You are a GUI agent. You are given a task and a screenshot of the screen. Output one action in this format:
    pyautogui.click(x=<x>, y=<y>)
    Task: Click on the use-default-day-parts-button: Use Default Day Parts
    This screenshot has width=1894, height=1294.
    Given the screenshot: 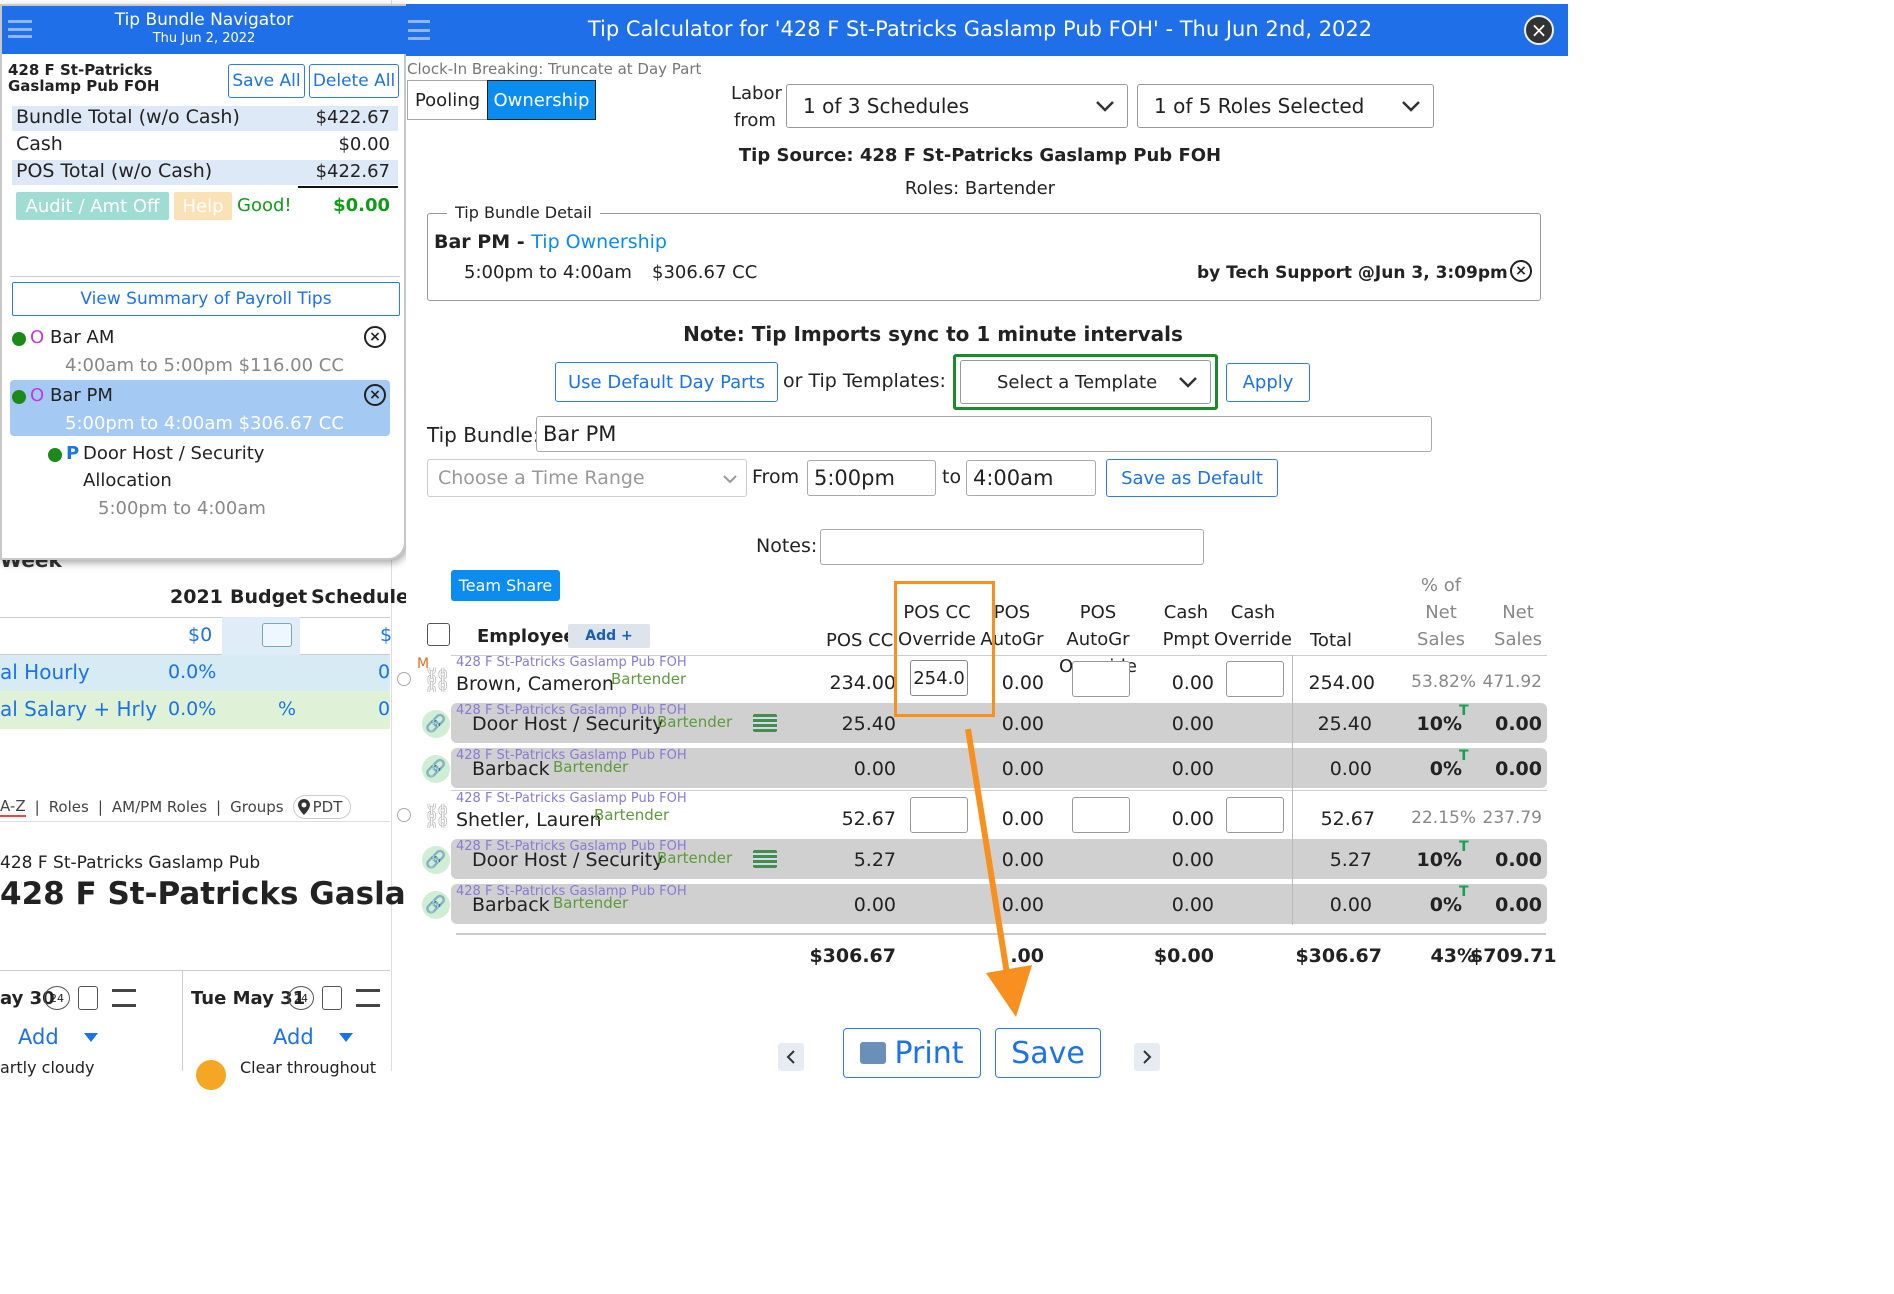 What is the action you would take?
    pyautogui.click(x=666, y=382)
    